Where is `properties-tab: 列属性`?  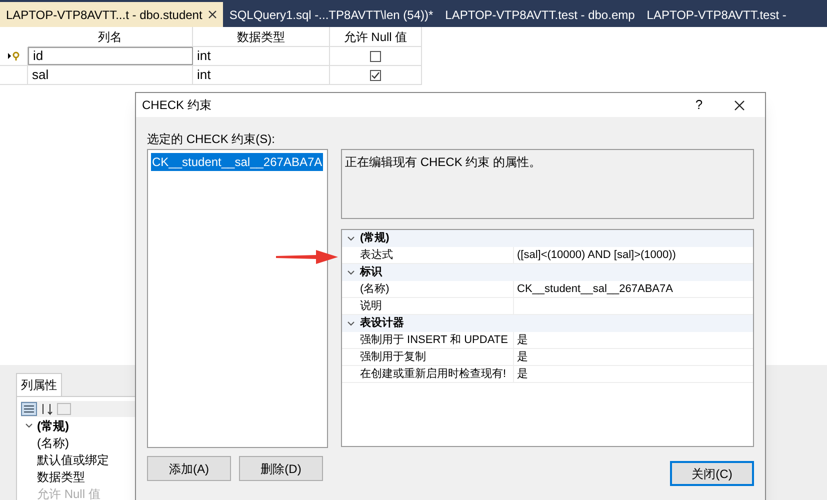 properties-tab: 列属性 is located at coordinates (39, 384).